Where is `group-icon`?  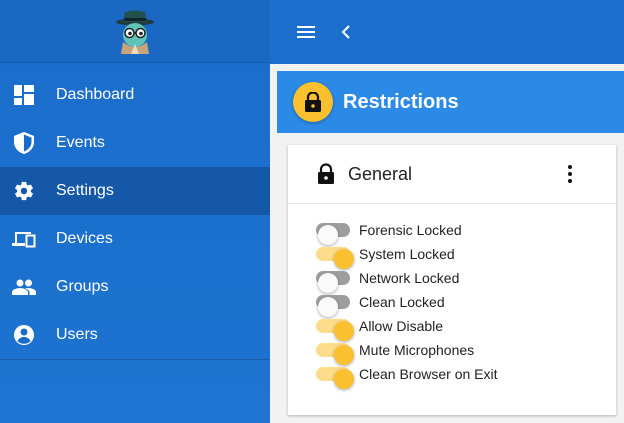 group-icon is located at coordinates (24, 287).